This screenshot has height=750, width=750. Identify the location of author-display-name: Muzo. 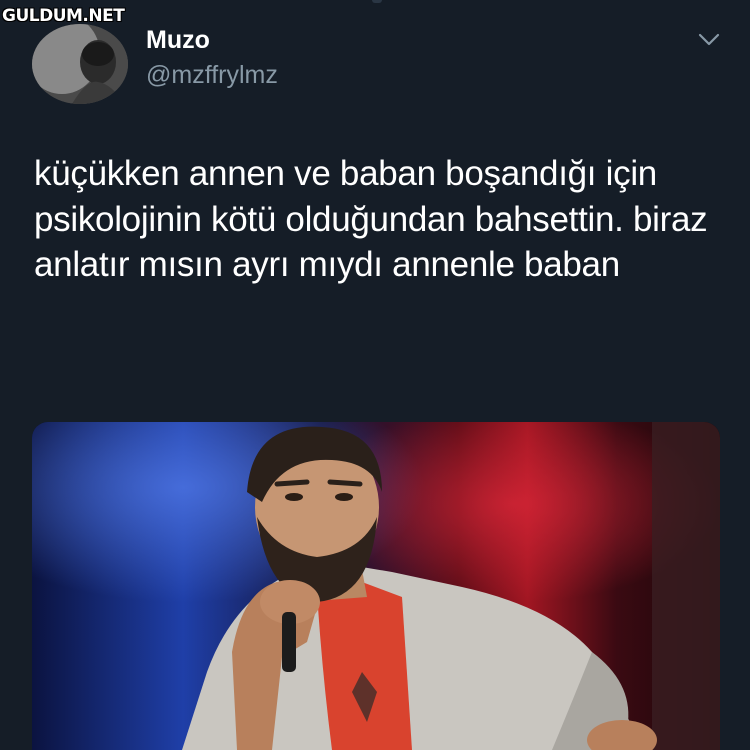
(178, 40).